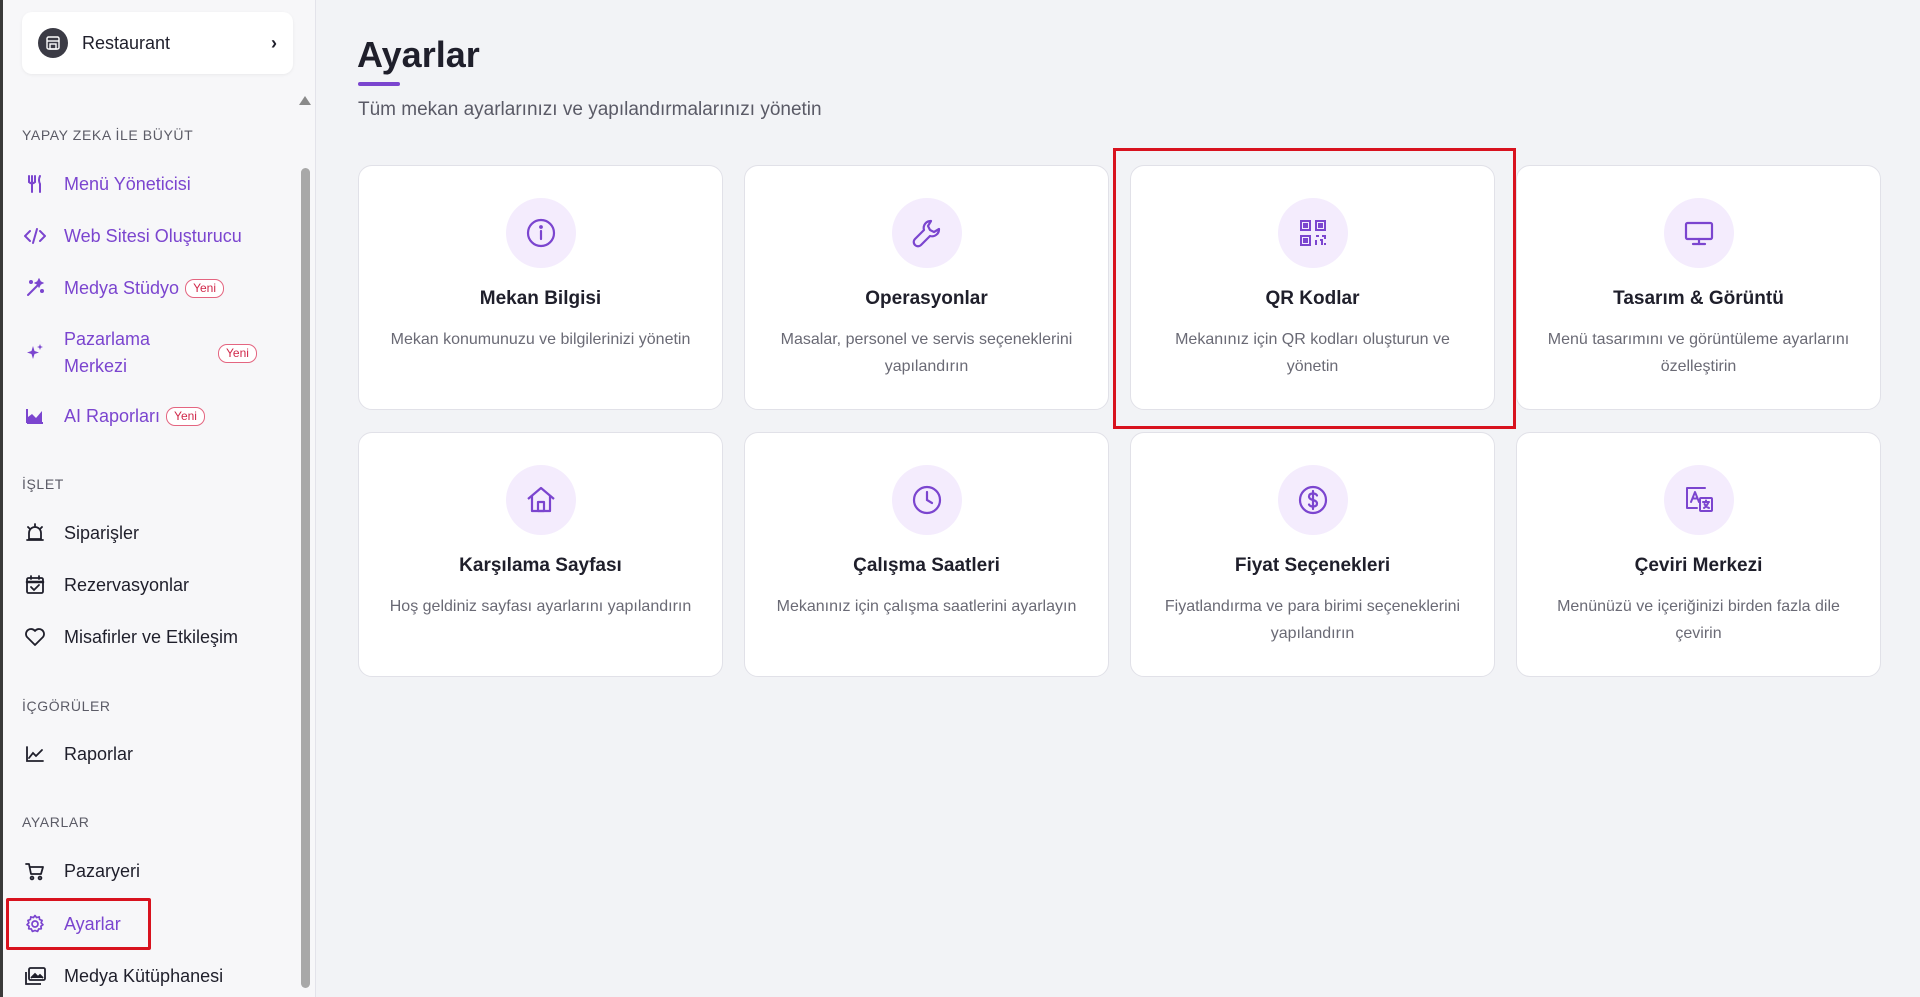 This screenshot has height=997, width=1920. I want to click on translate-icon, so click(1699, 500).